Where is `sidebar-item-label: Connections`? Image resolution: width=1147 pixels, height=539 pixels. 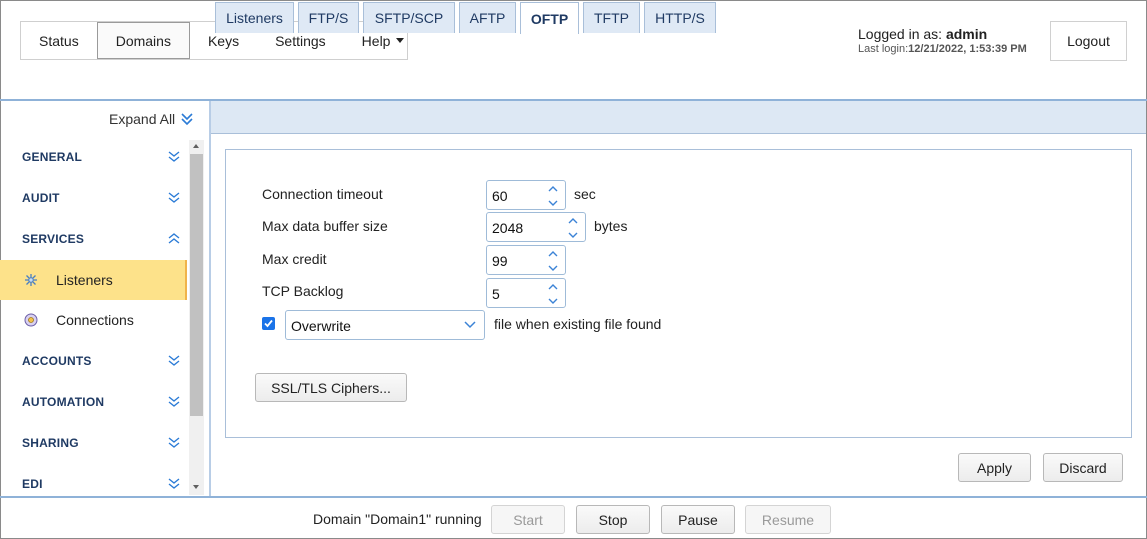 sidebar-item-label: Connections is located at coordinates (95, 320).